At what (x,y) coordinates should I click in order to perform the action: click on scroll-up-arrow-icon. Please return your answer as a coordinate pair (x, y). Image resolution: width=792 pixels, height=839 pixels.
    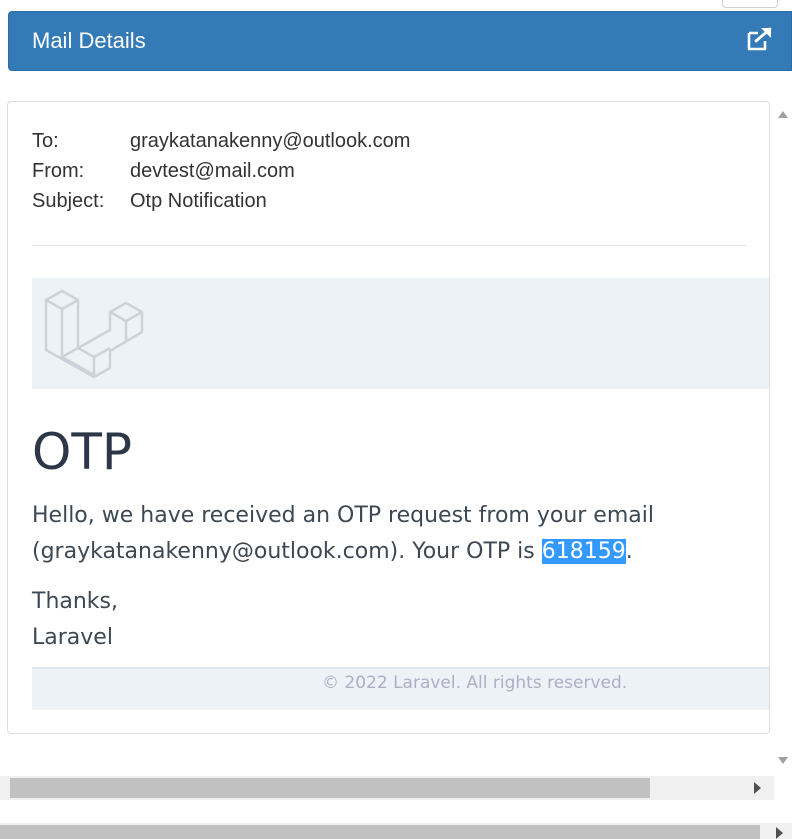
    Looking at the image, I should click on (783, 114).